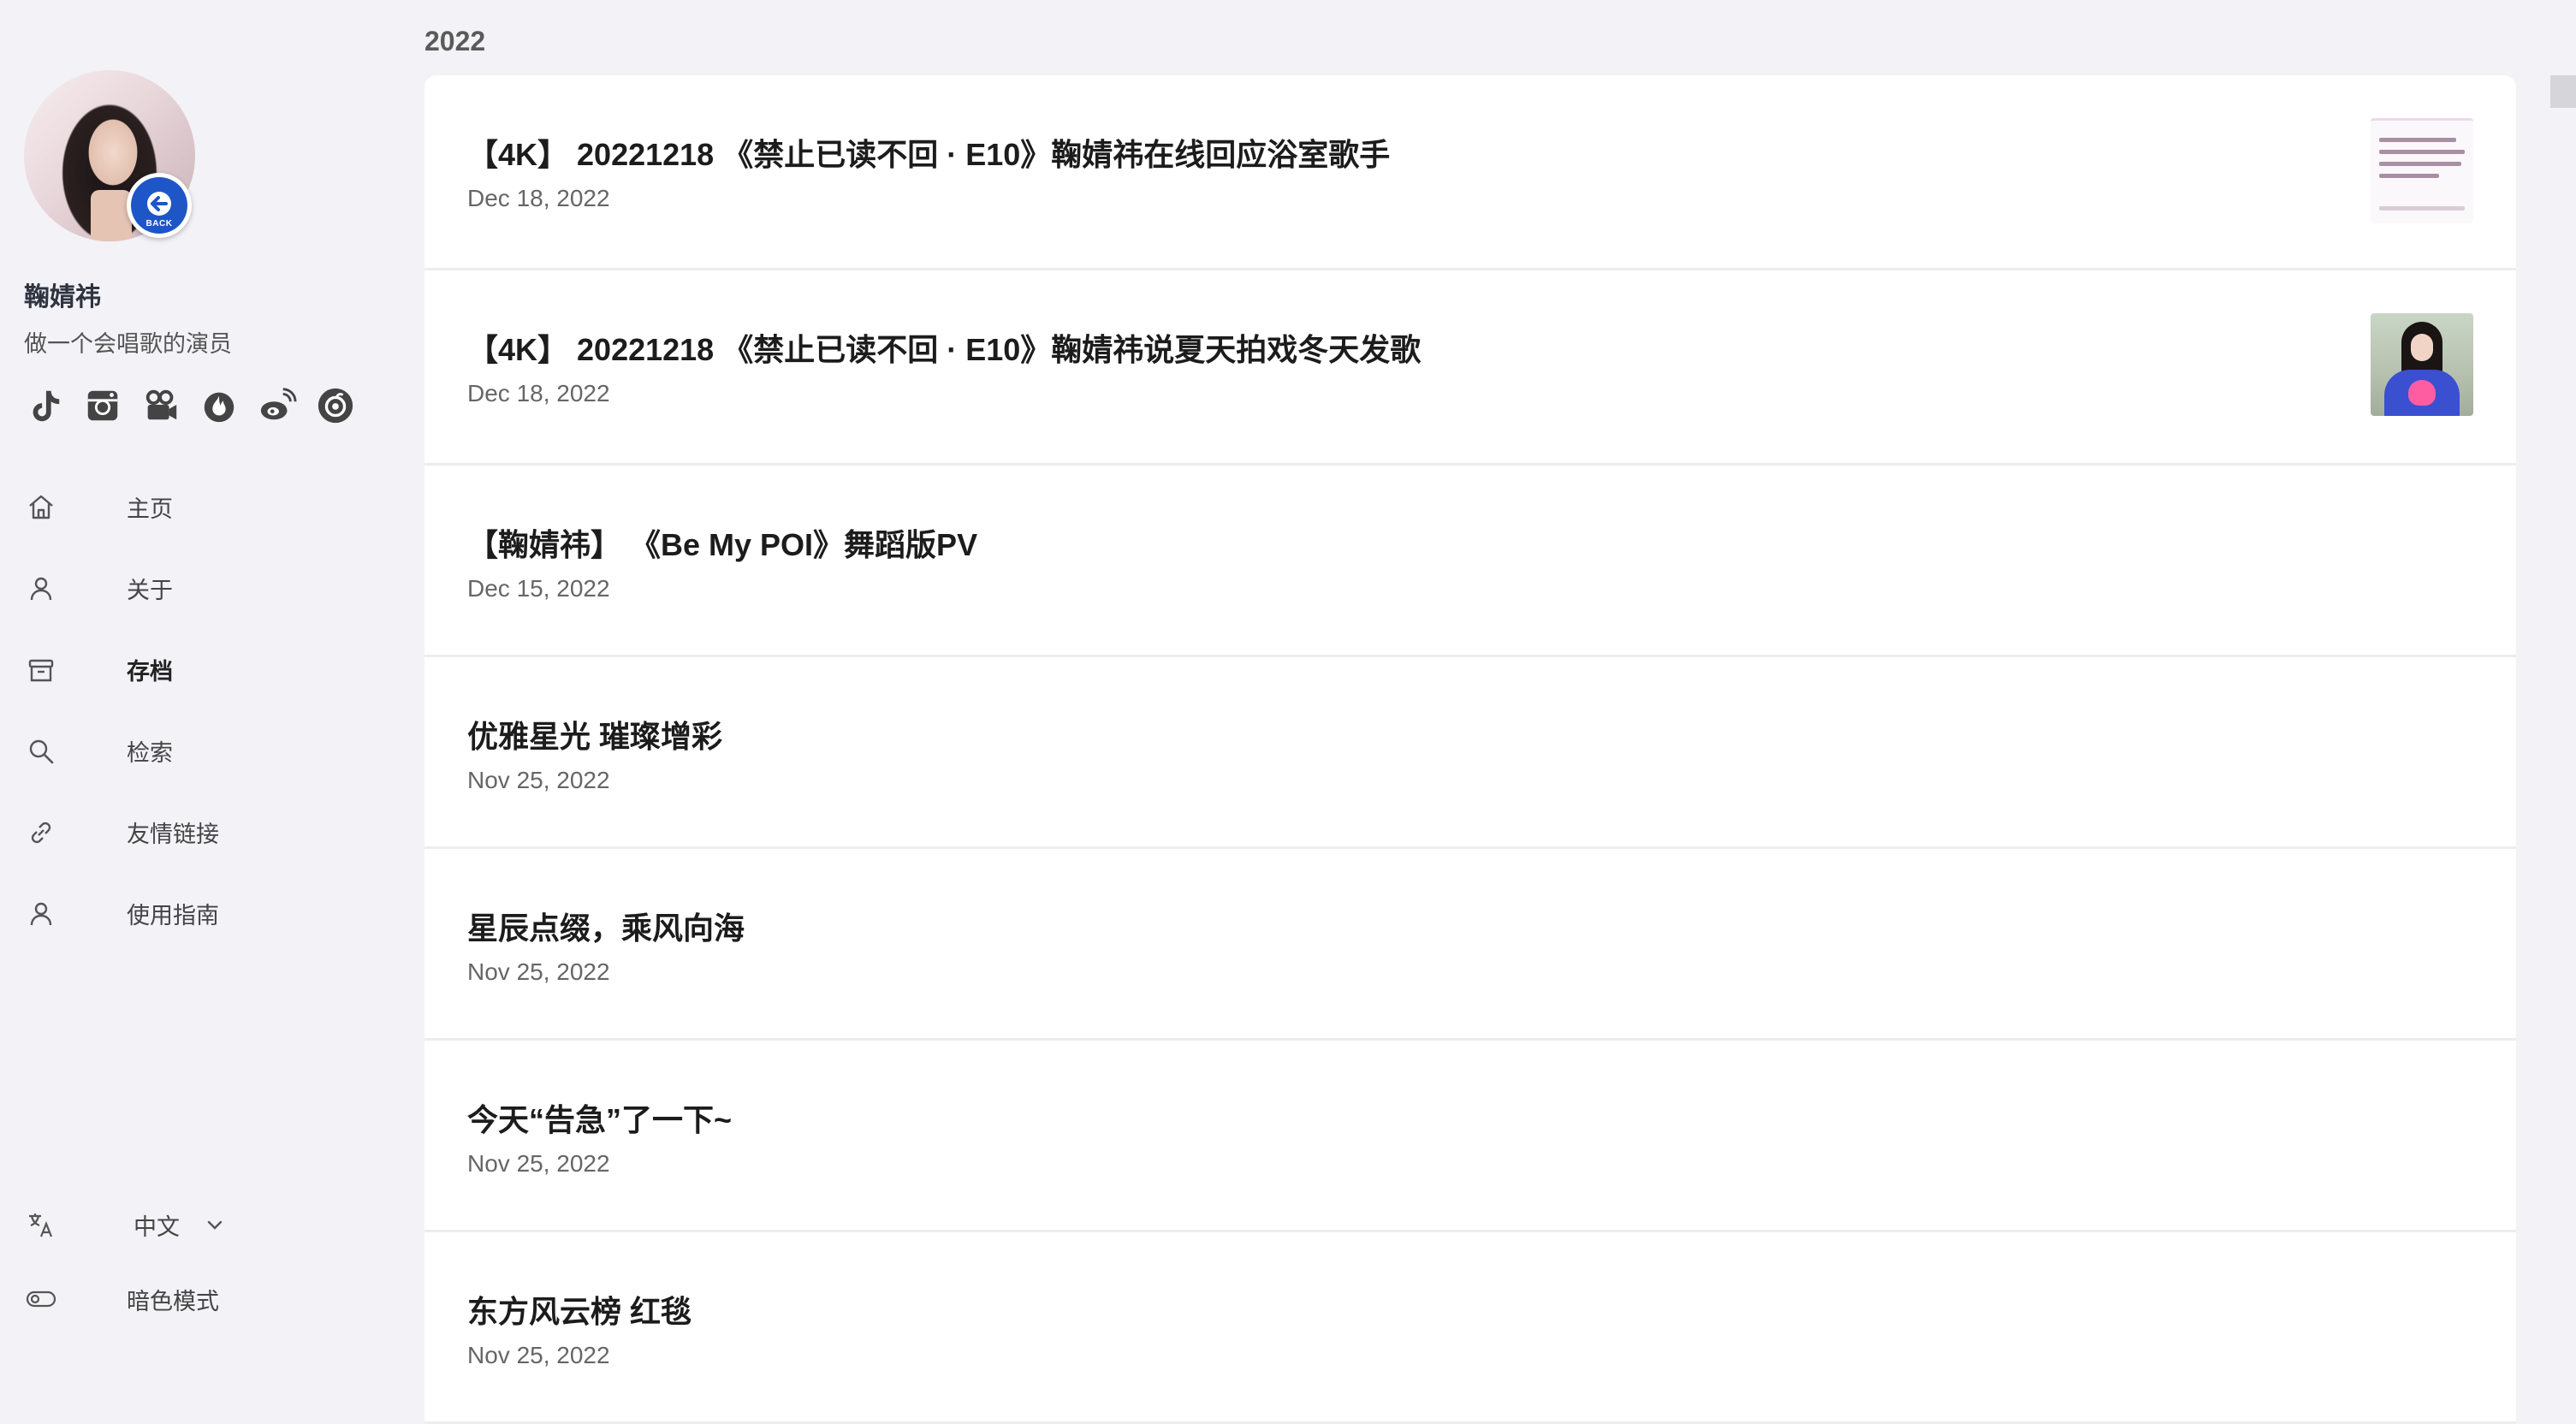 This screenshot has width=2576, height=1424. What do you see at coordinates (41, 833) in the screenshot?
I see `link-icon` at bounding box center [41, 833].